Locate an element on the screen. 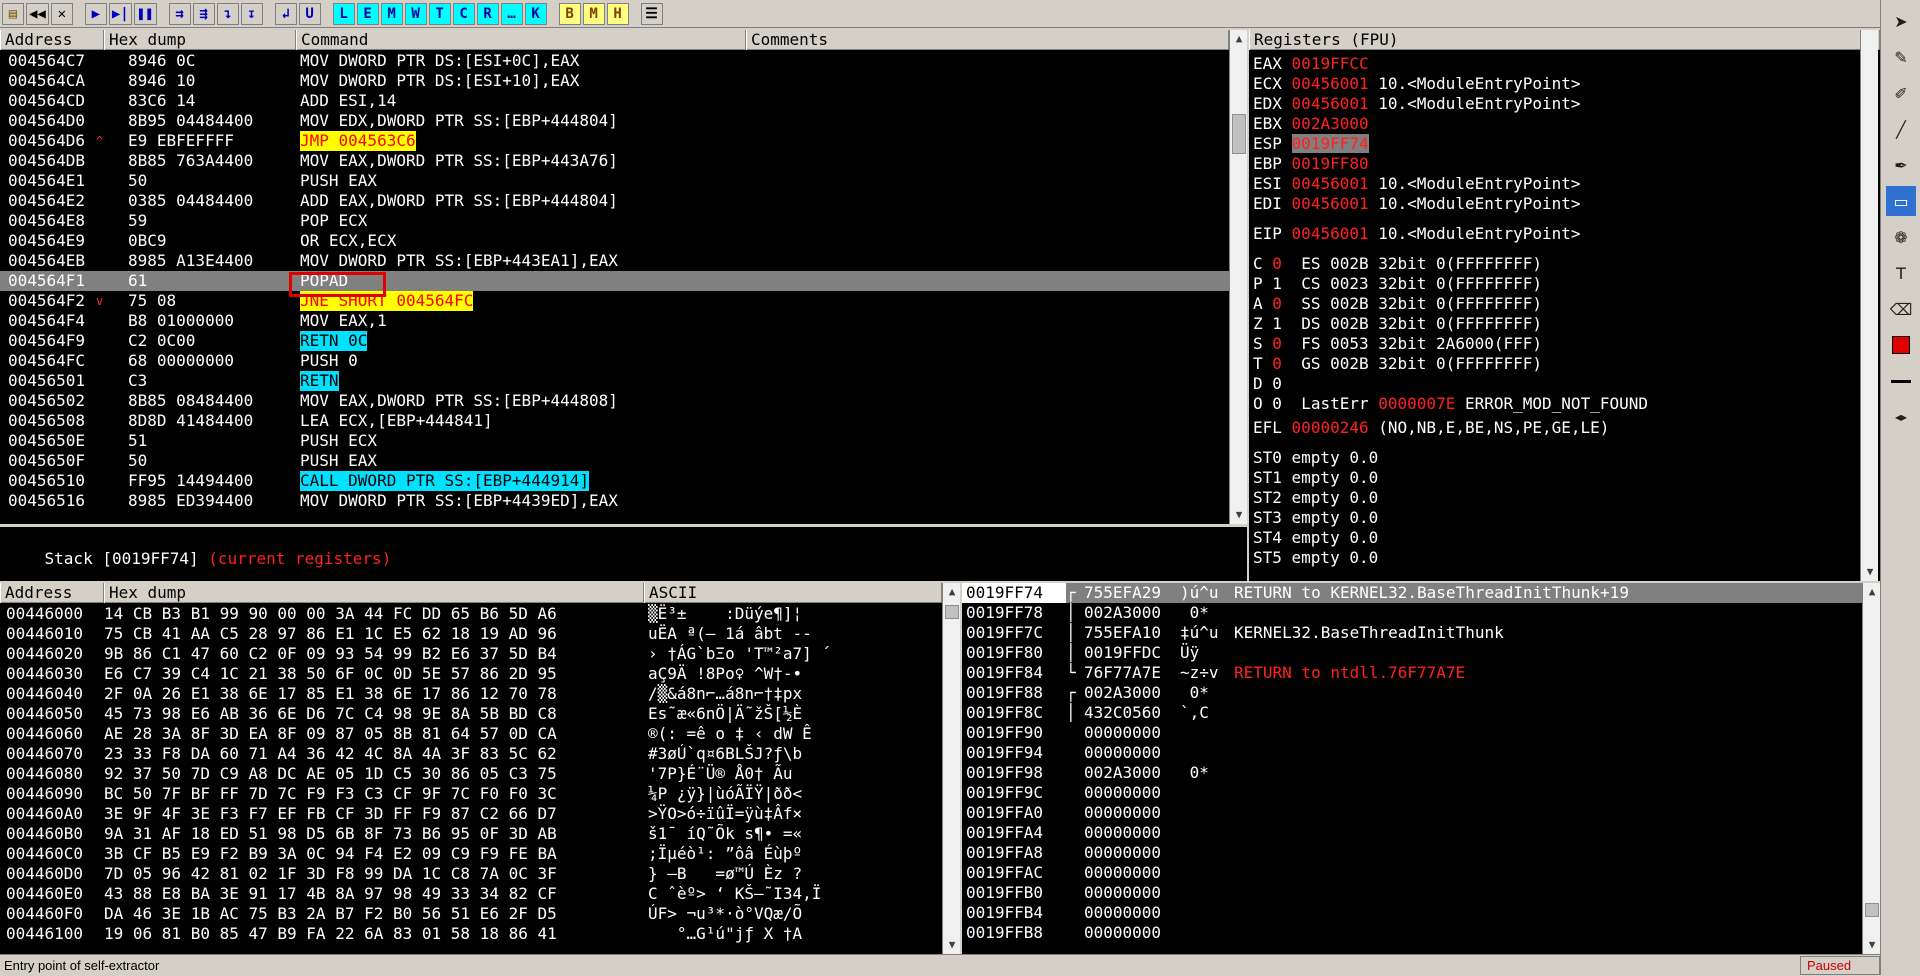  lasterr-value: 0000007E is located at coordinates (1416, 403).